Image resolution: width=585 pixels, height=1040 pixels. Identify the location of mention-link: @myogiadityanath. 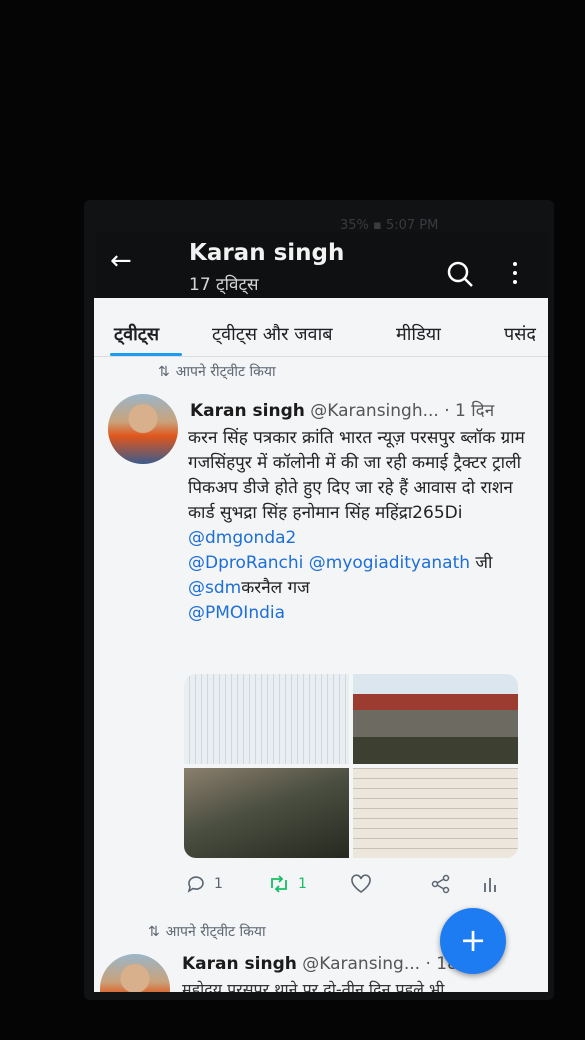
(389, 563).